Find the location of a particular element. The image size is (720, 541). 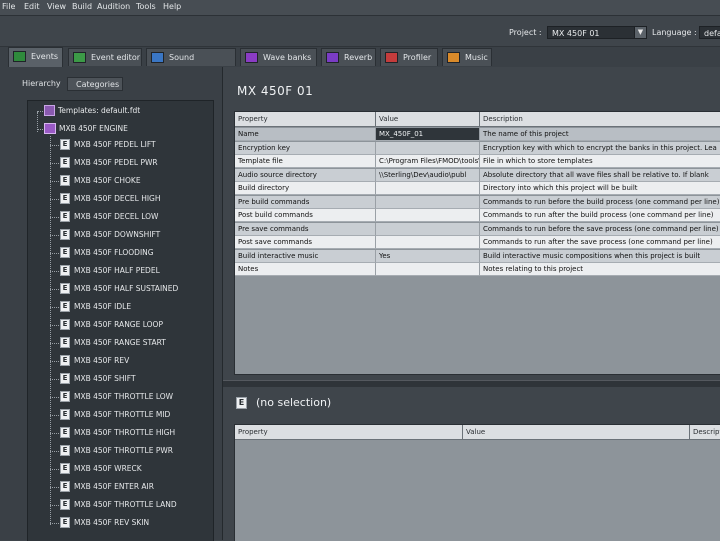

project-select: MX 450F 01 ▼ is located at coordinates (597, 32).